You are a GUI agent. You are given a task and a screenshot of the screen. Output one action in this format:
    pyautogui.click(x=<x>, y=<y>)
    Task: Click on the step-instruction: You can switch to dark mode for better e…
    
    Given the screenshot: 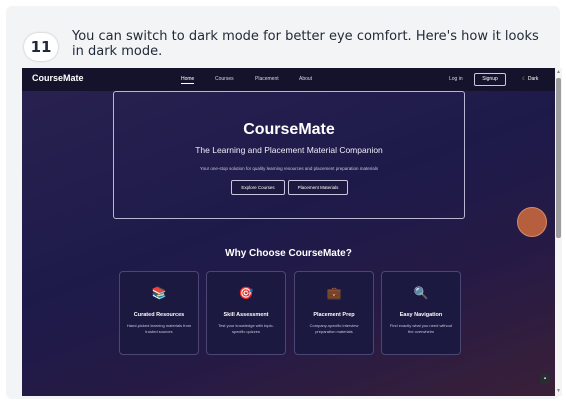 What is the action you would take?
    pyautogui.click(x=305, y=44)
    